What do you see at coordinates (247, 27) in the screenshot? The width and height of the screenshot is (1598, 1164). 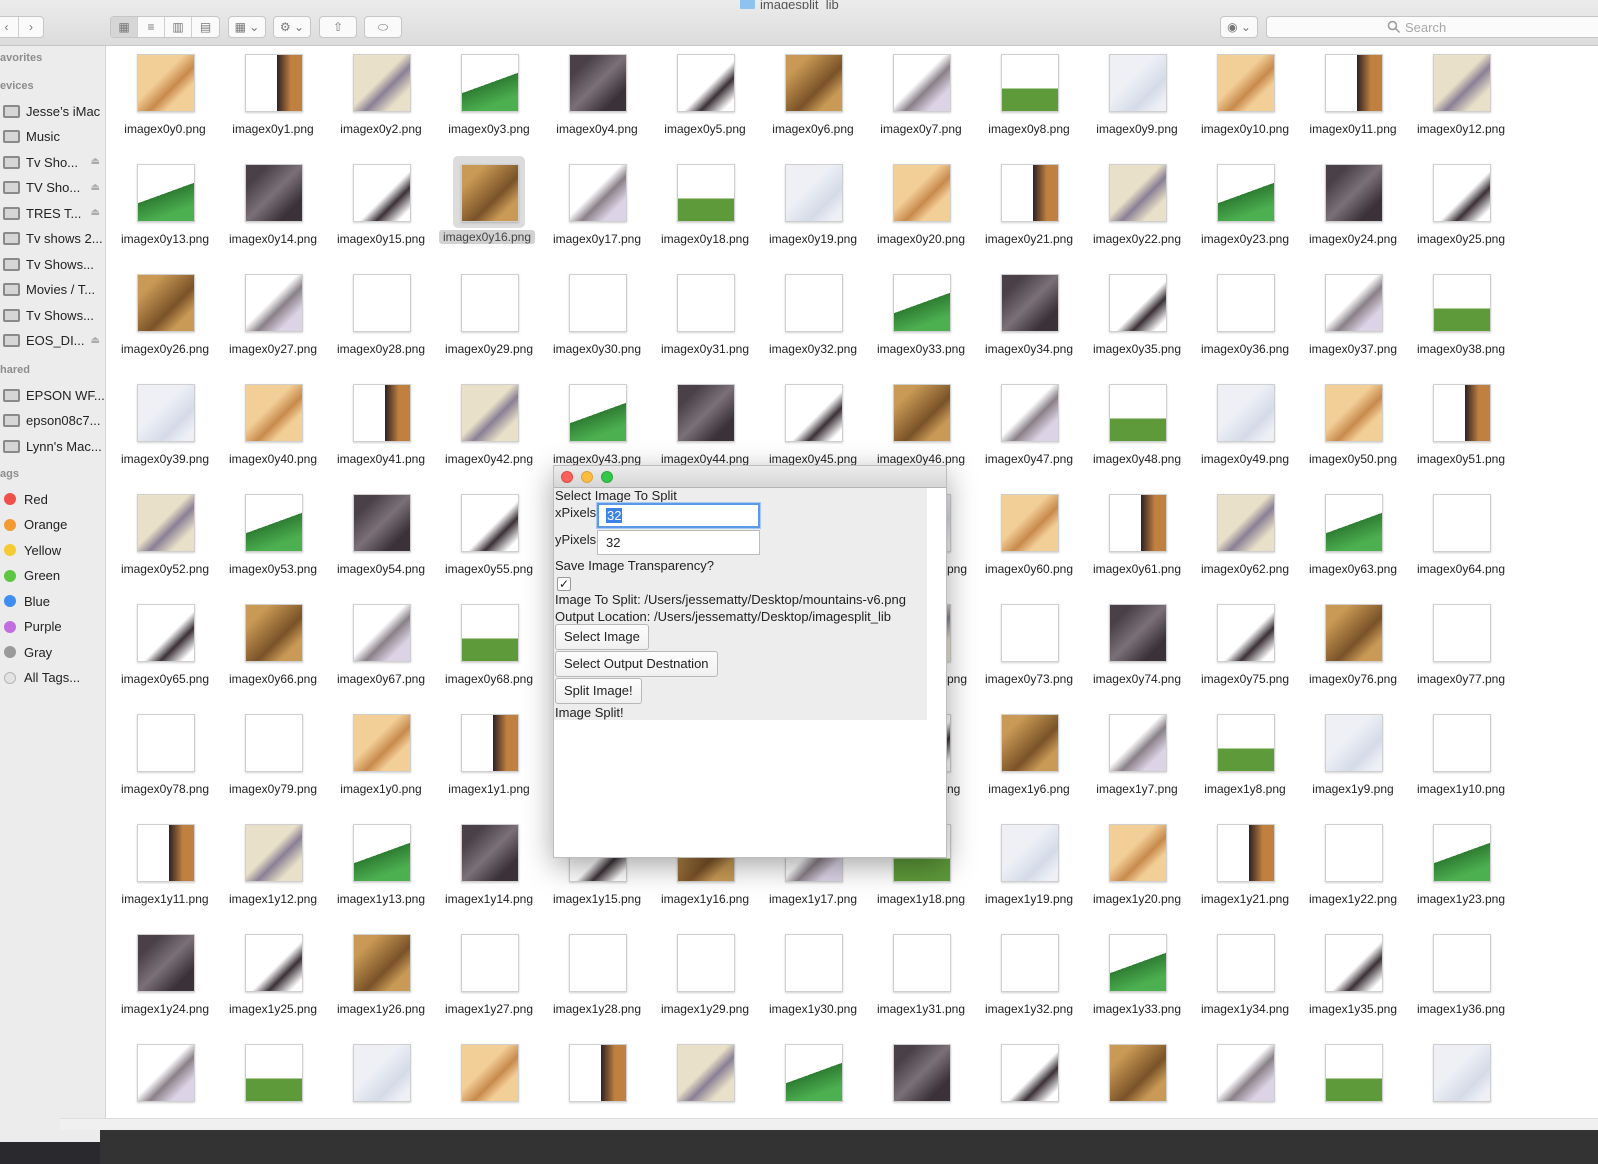 I see `arrange-button: ▦ ⌄` at bounding box center [247, 27].